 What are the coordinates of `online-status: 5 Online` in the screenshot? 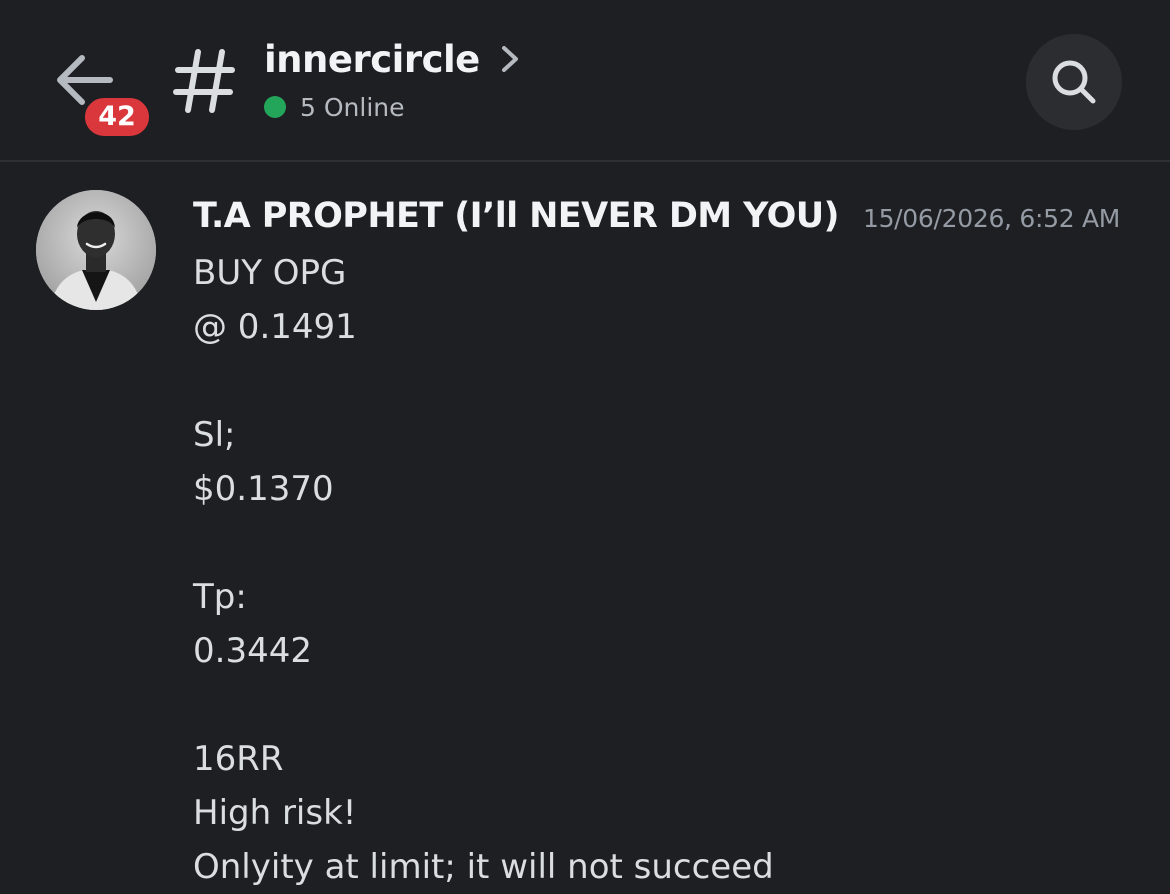 It's located at (334, 107).